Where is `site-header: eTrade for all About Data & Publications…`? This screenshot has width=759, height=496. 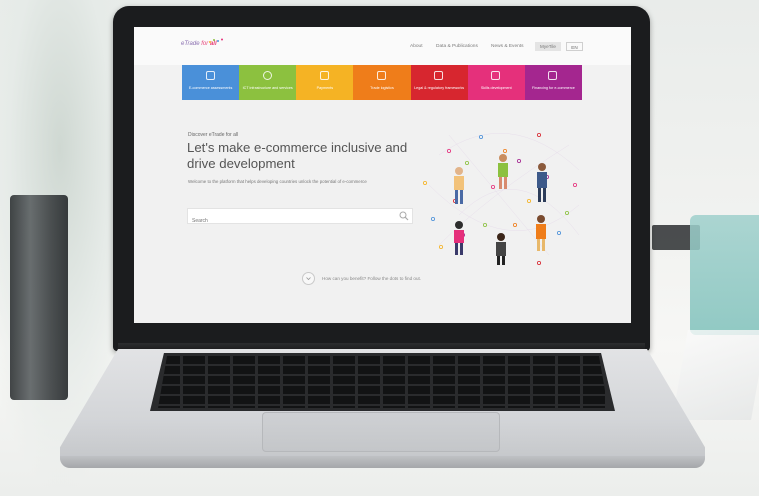 site-header: eTrade for all About Data & Publications… is located at coordinates (382, 46).